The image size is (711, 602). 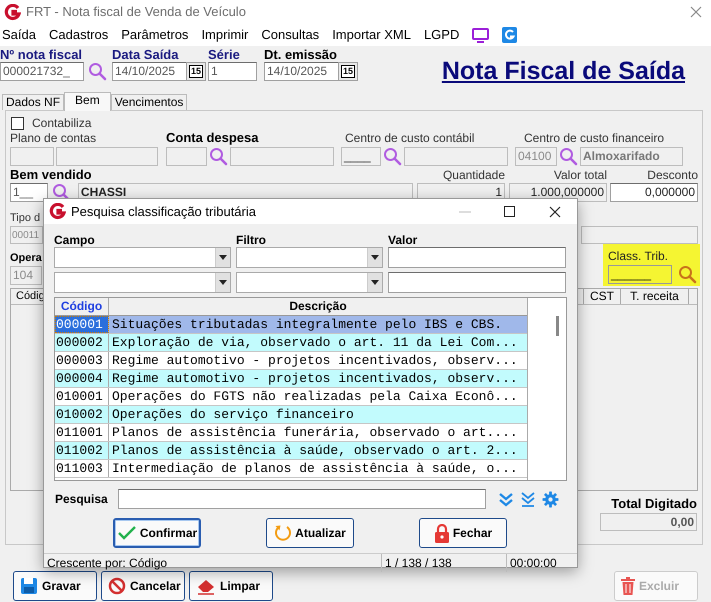 What do you see at coordinates (628, 586) in the screenshot?
I see `trash-icon` at bounding box center [628, 586].